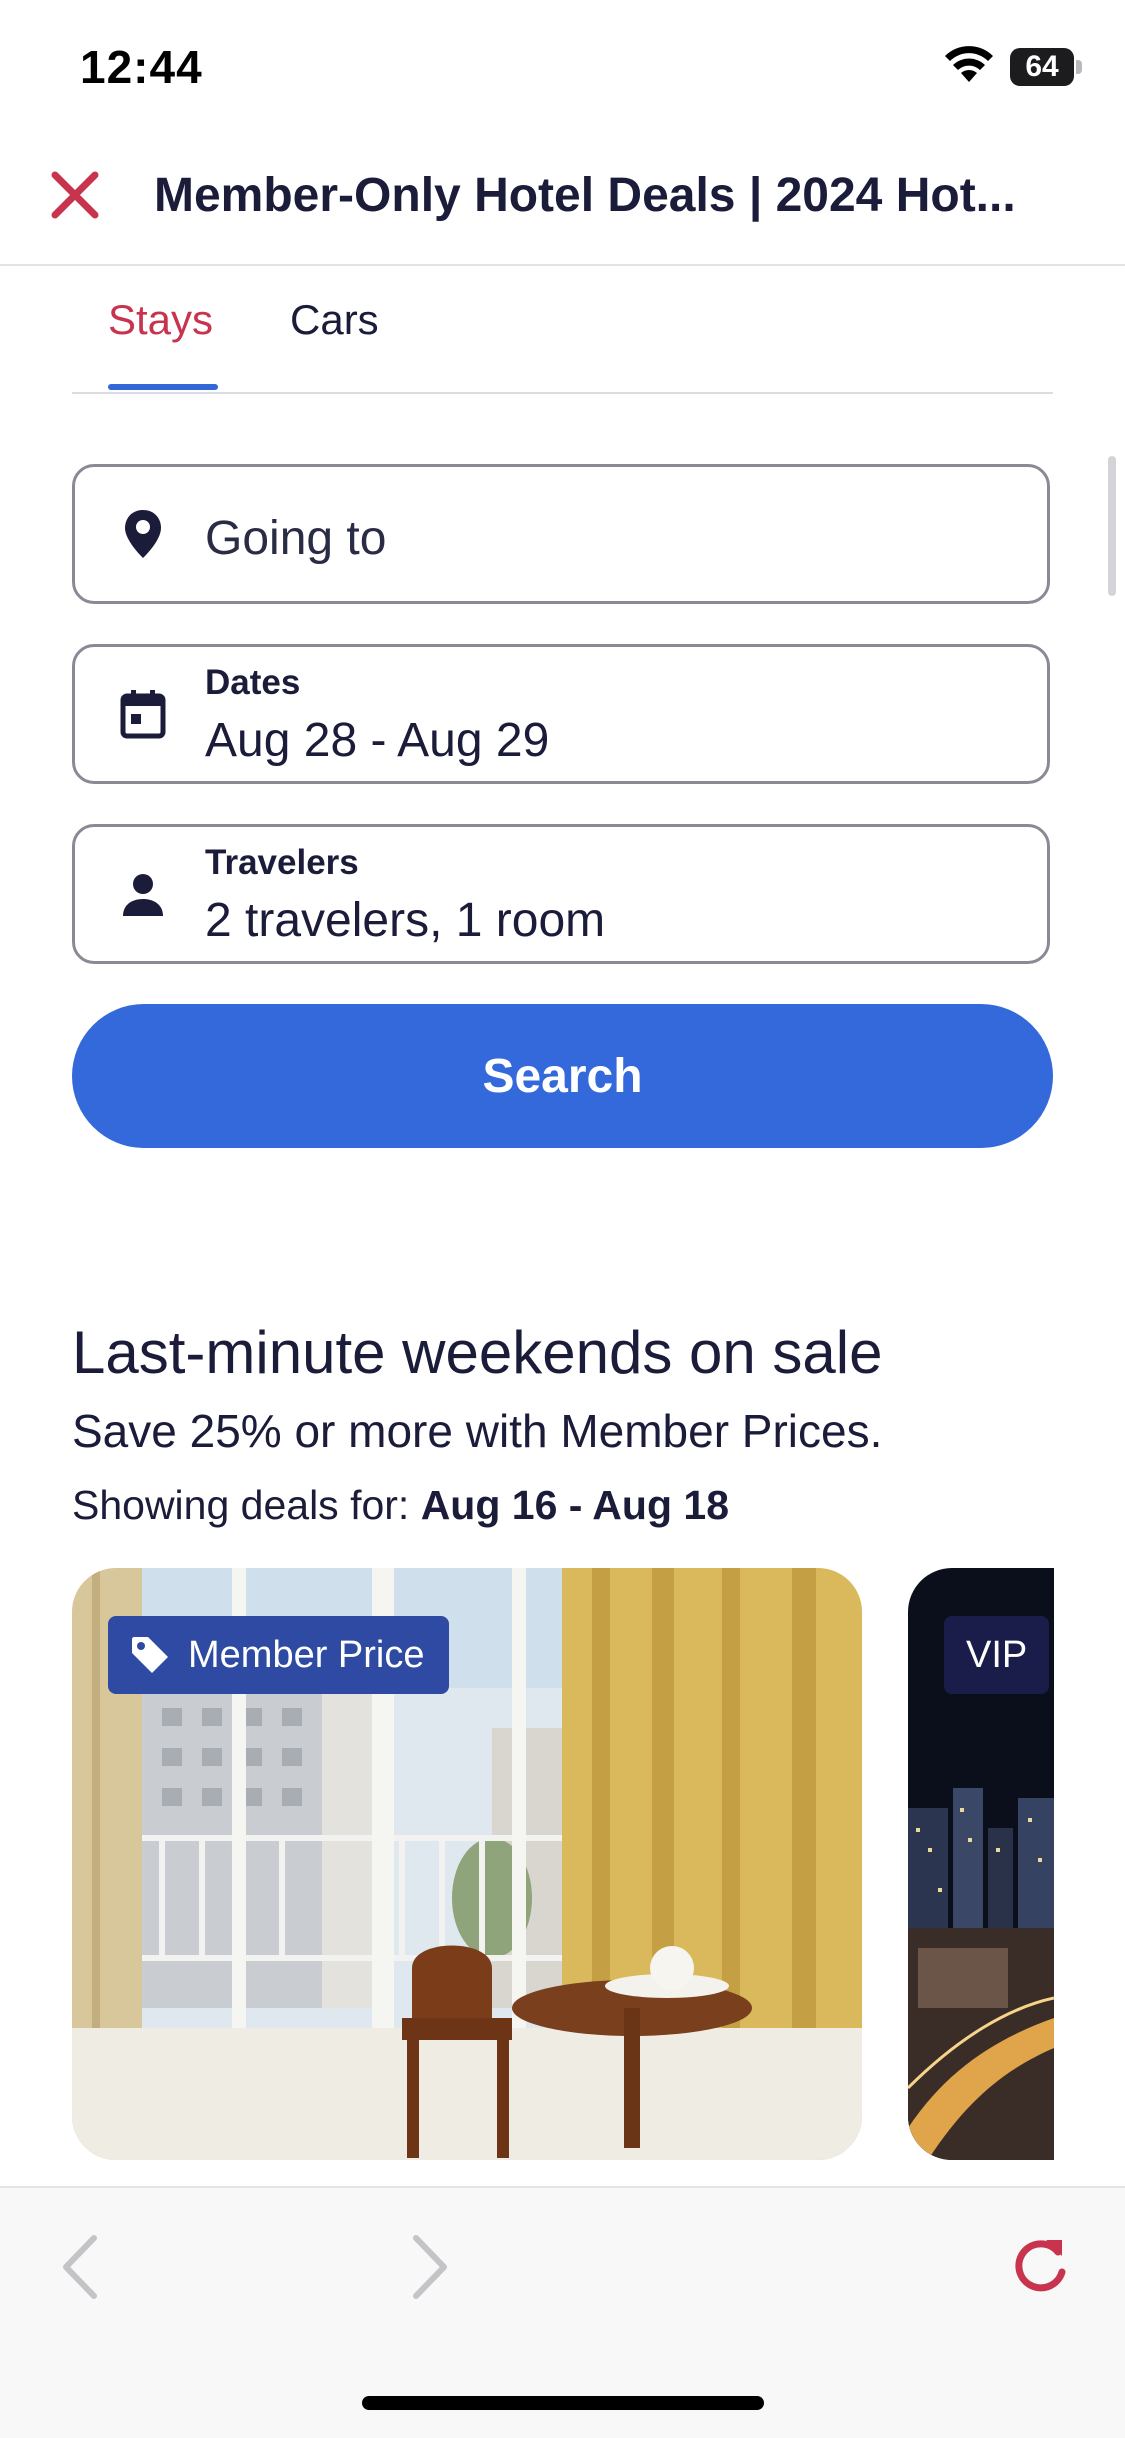 This screenshot has width=1125, height=2438. What do you see at coordinates (477, 1431) in the screenshot?
I see `deals-subtitle: Save 25% or more with Member Prices.` at bounding box center [477, 1431].